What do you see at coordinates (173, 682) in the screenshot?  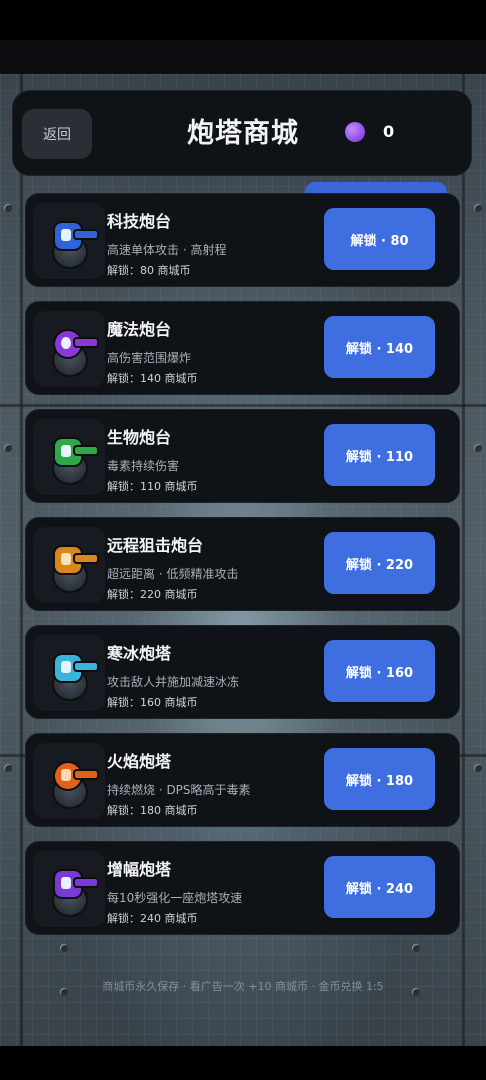 I see `turret-description: 攻击敌人并施加减速冰冻` at bounding box center [173, 682].